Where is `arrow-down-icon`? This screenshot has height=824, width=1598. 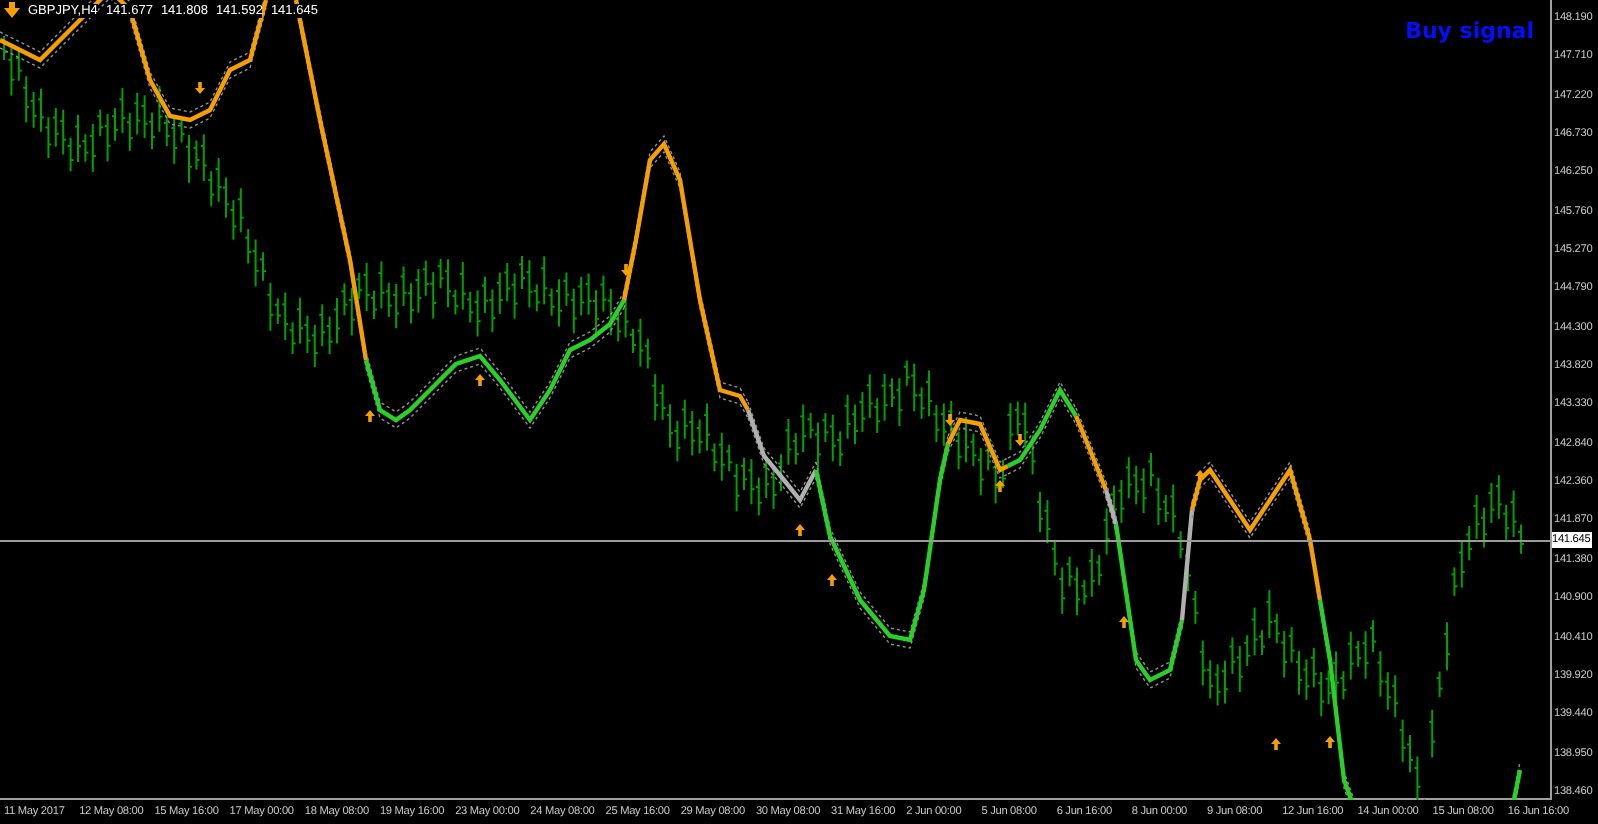
arrow-down-icon is located at coordinates (12, 10).